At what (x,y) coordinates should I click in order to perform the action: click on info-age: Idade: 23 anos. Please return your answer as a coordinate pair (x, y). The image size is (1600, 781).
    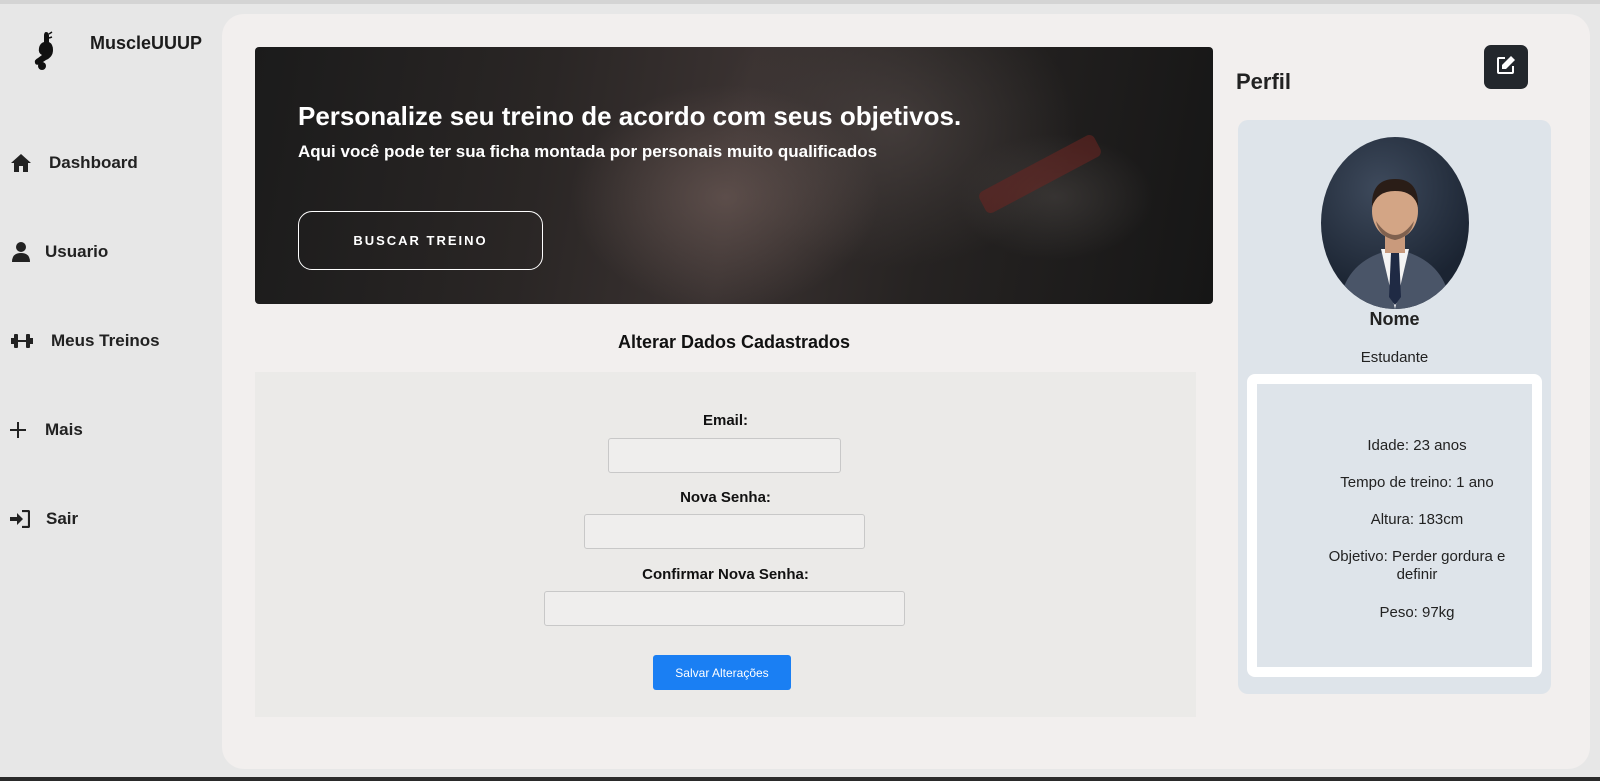
    Looking at the image, I should click on (1417, 445).